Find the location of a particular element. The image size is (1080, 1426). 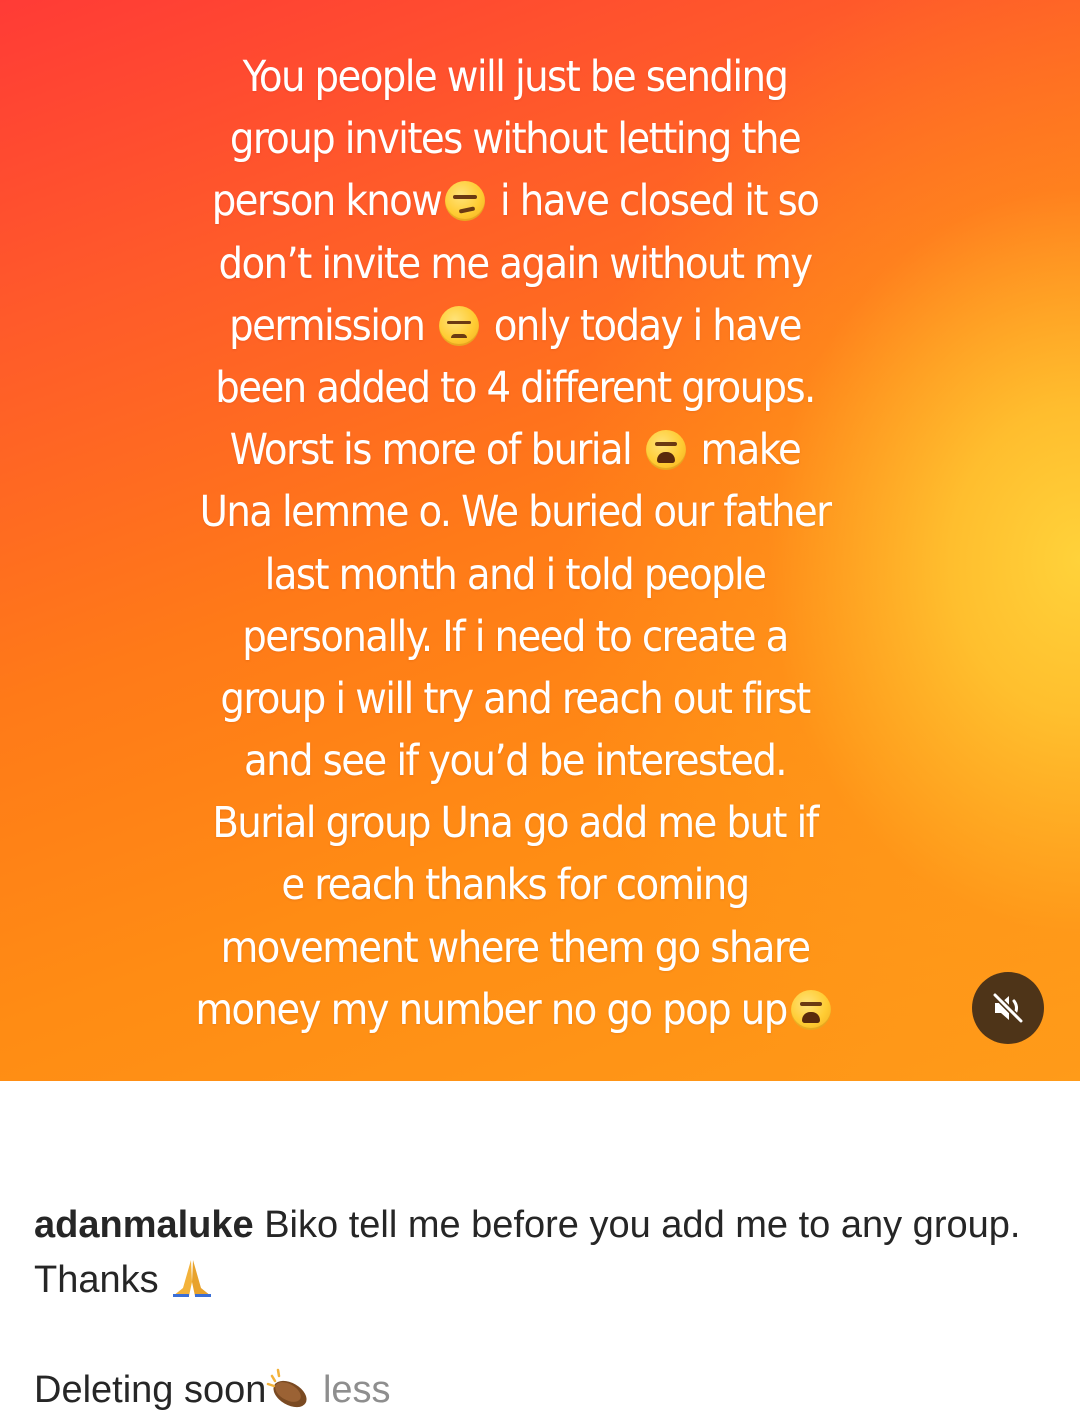

story-text-line: person know i have closed it so is located at coordinates (515, 201).